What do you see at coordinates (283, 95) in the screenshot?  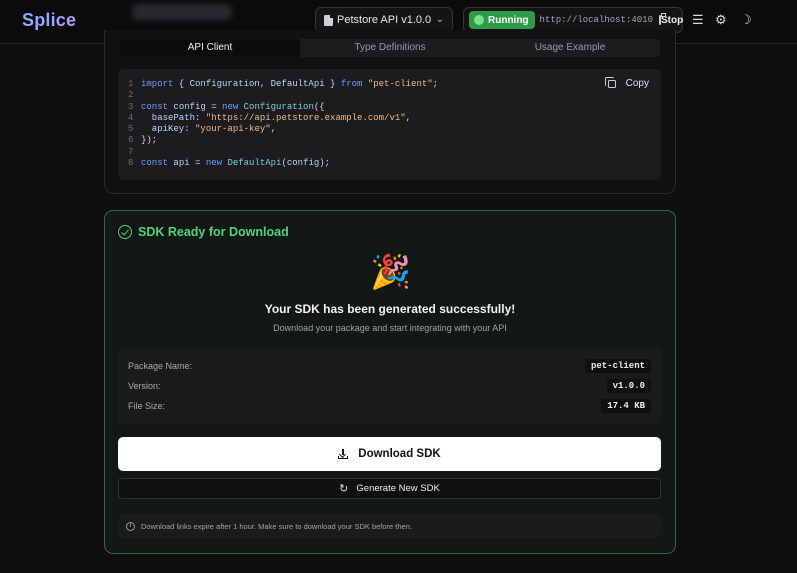 I see `code-line: 2` at bounding box center [283, 95].